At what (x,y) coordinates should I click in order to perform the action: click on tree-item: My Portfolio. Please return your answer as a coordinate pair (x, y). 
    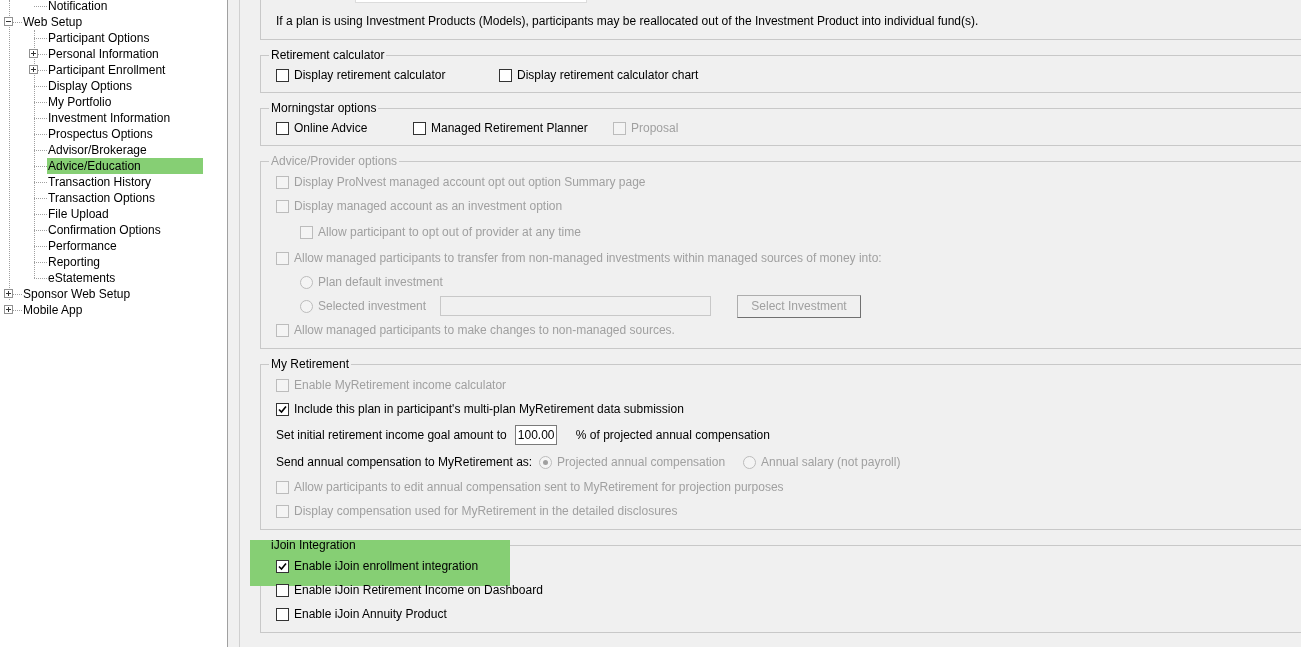
    Looking at the image, I should click on (80, 102).